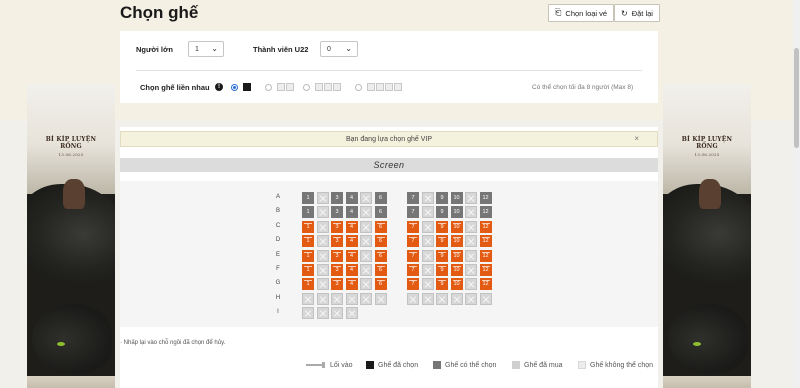 This screenshot has width=800, height=388. Describe the element at coordinates (277, 197) in the screenshot. I see `row-label-a: A` at that location.